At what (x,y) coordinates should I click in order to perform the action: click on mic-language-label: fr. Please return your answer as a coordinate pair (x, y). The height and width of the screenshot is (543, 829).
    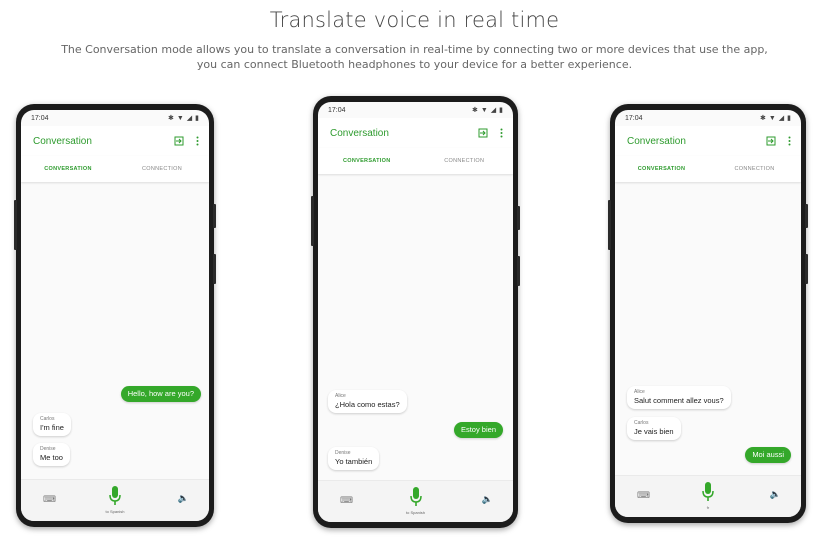
    Looking at the image, I should click on (708, 507).